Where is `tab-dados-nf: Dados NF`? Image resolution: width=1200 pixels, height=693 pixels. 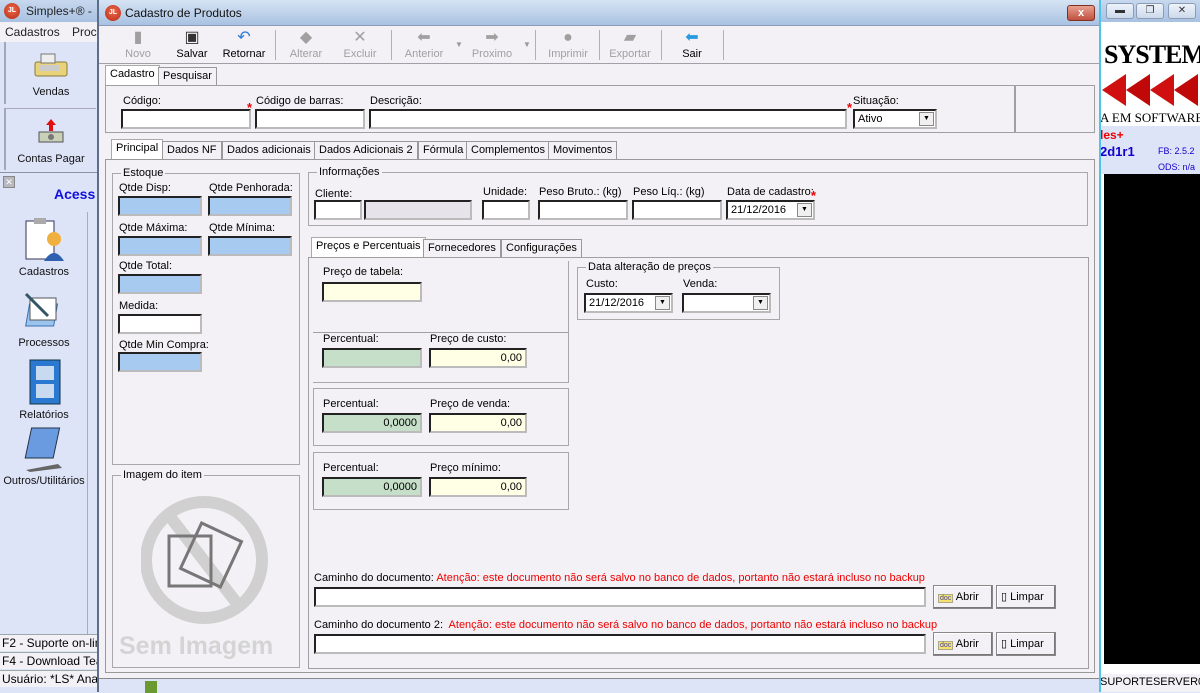
tab-dados-nf: Dados NF is located at coordinates (192, 150).